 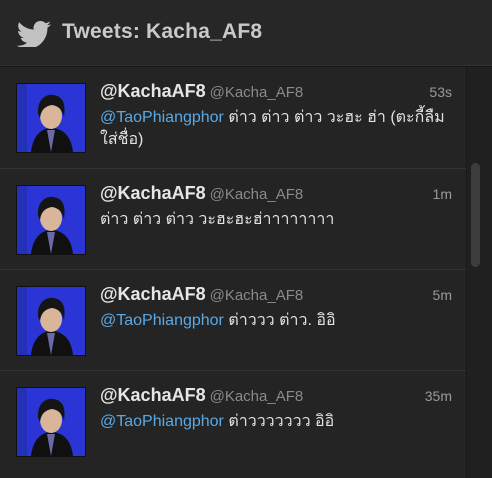 I want to click on tweet-timestamp: 1m, so click(x=442, y=194).